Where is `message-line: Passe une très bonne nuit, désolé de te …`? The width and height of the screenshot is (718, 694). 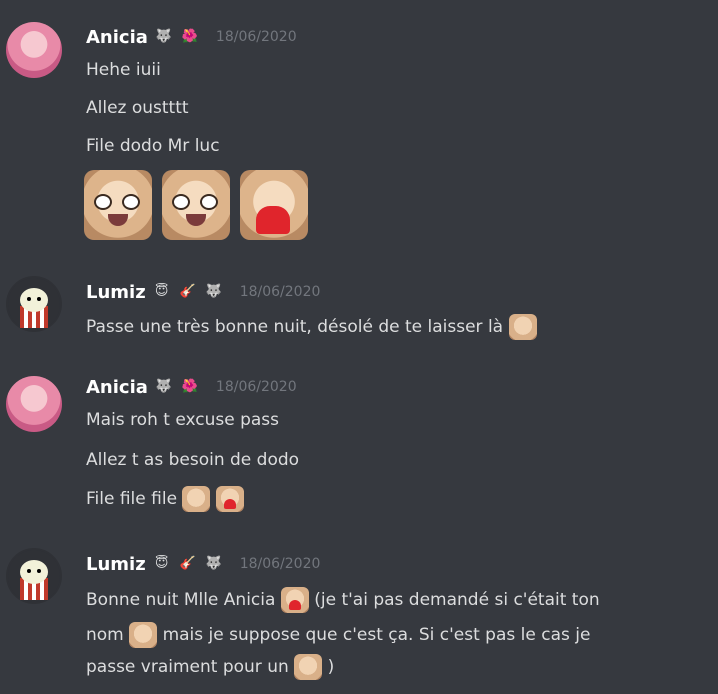
message-line: Passe une très bonne nuit, désolé de te … is located at coordinates (311, 327).